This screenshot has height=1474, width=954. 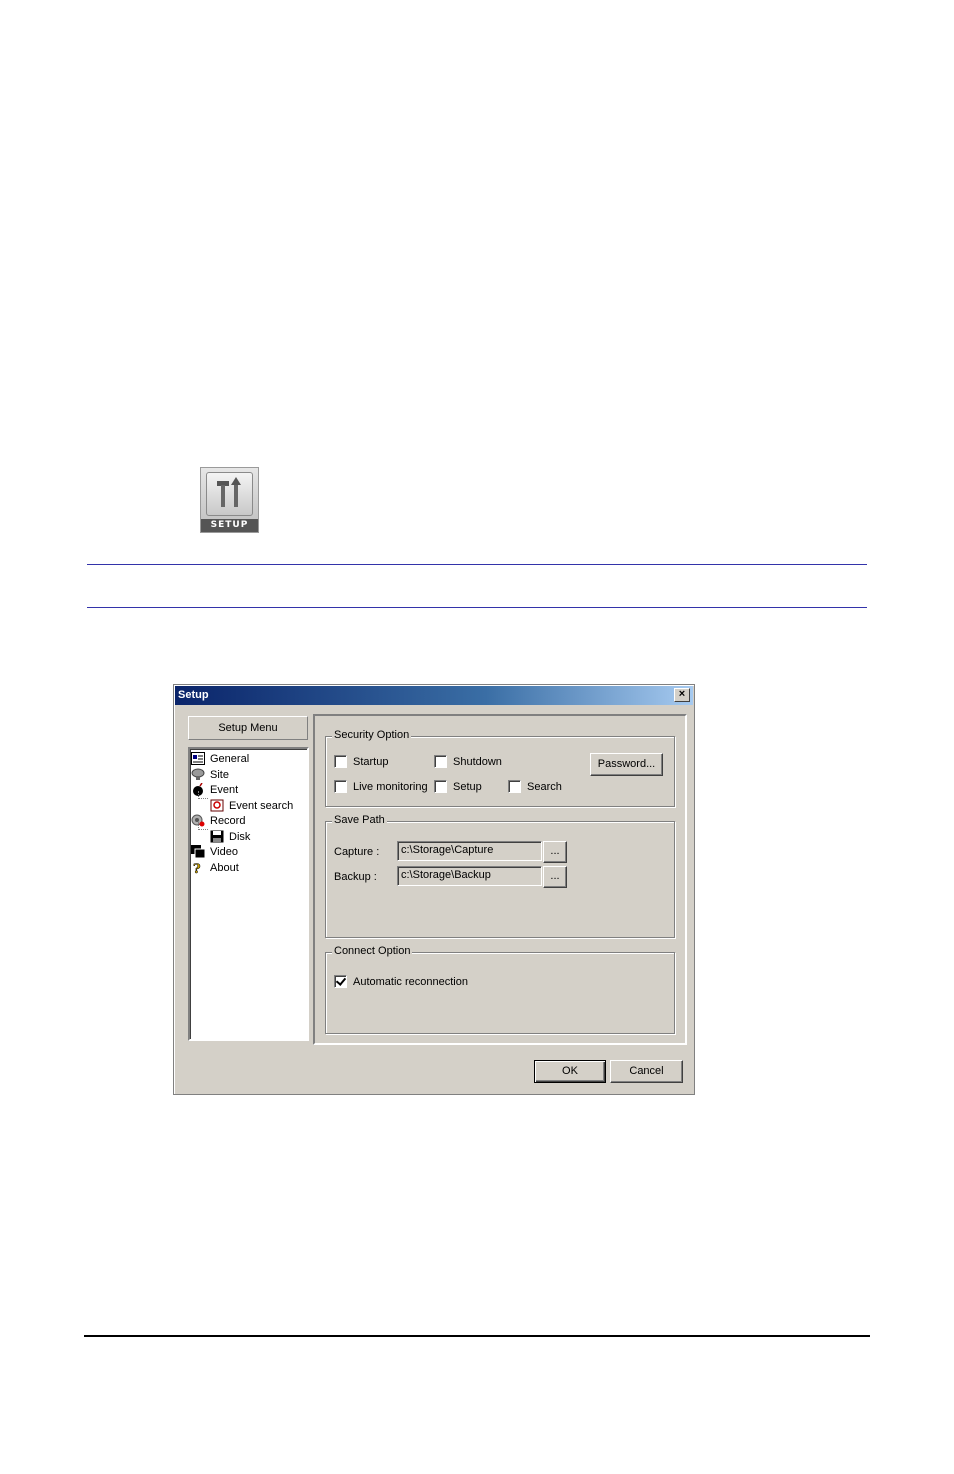 What do you see at coordinates (228, 820) in the screenshot?
I see `tree-item-label: Record` at bounding box center [228, 820].